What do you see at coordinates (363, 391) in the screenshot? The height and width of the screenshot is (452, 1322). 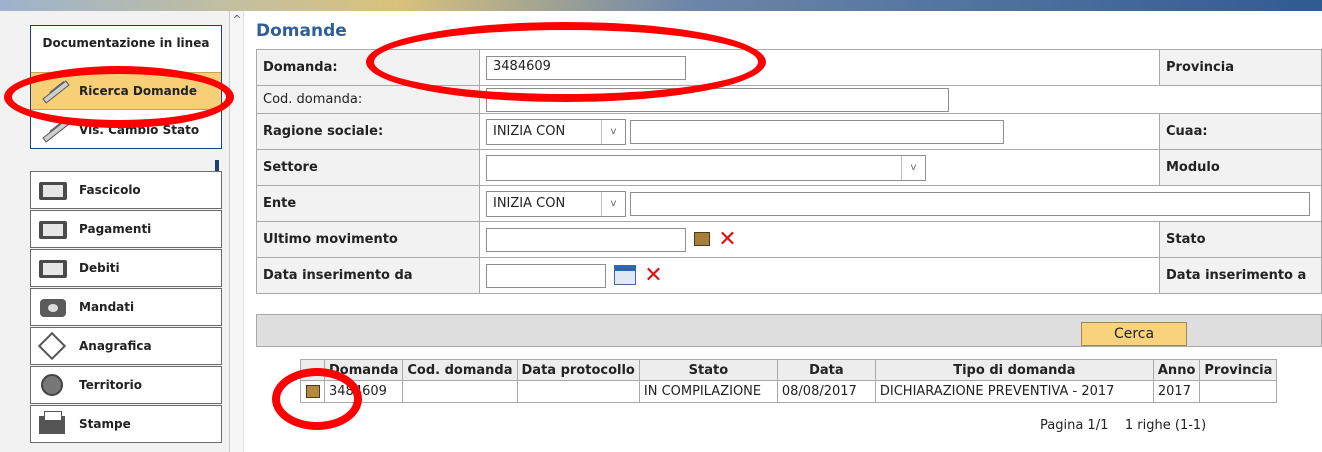 I see `cell-domanda: 3484609` at bounding box center [363, 391].